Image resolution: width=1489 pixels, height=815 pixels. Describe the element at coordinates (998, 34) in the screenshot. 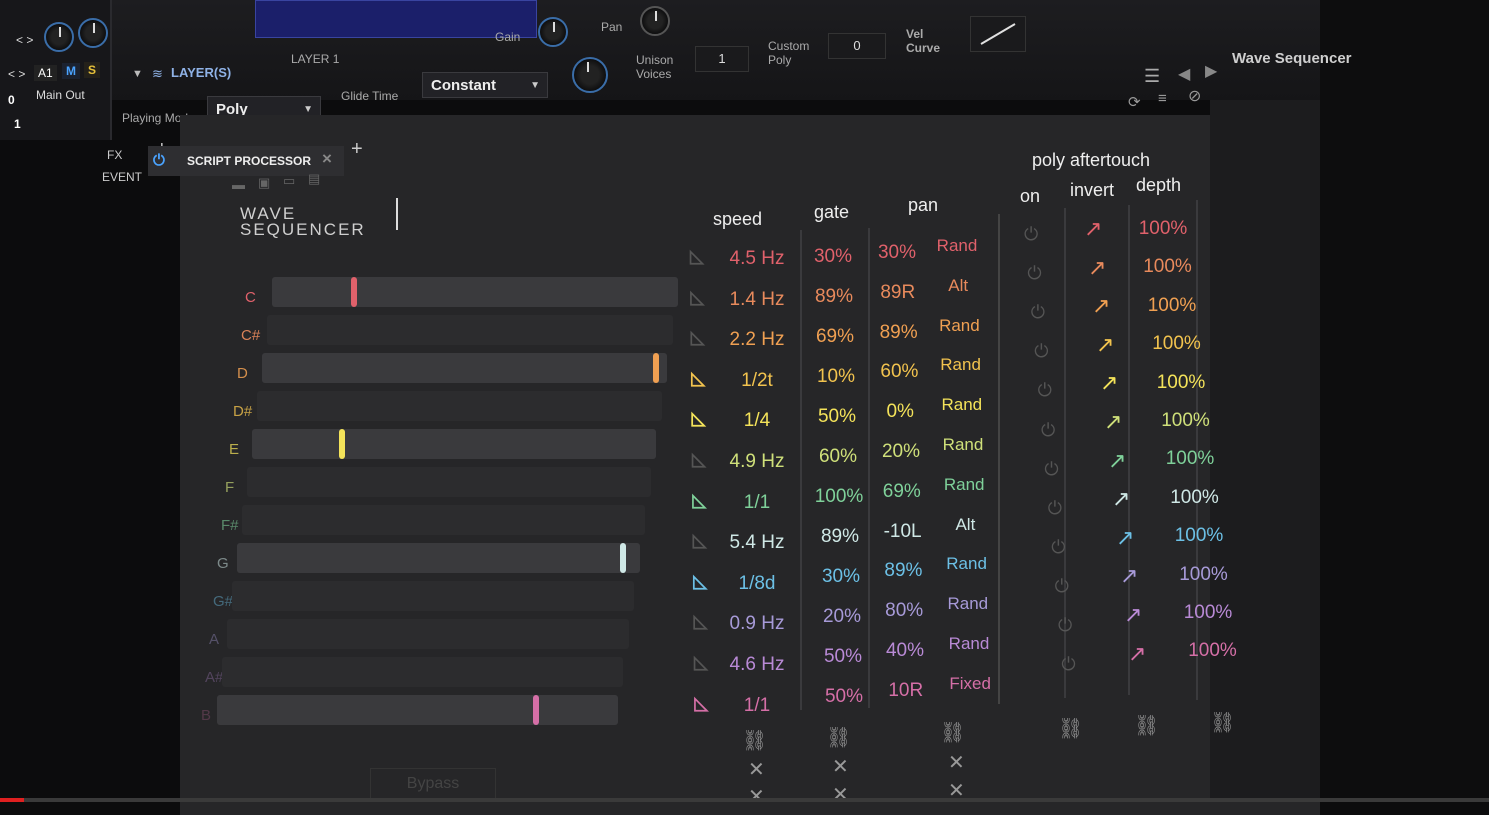

I see `vel-curve-display` at that location.